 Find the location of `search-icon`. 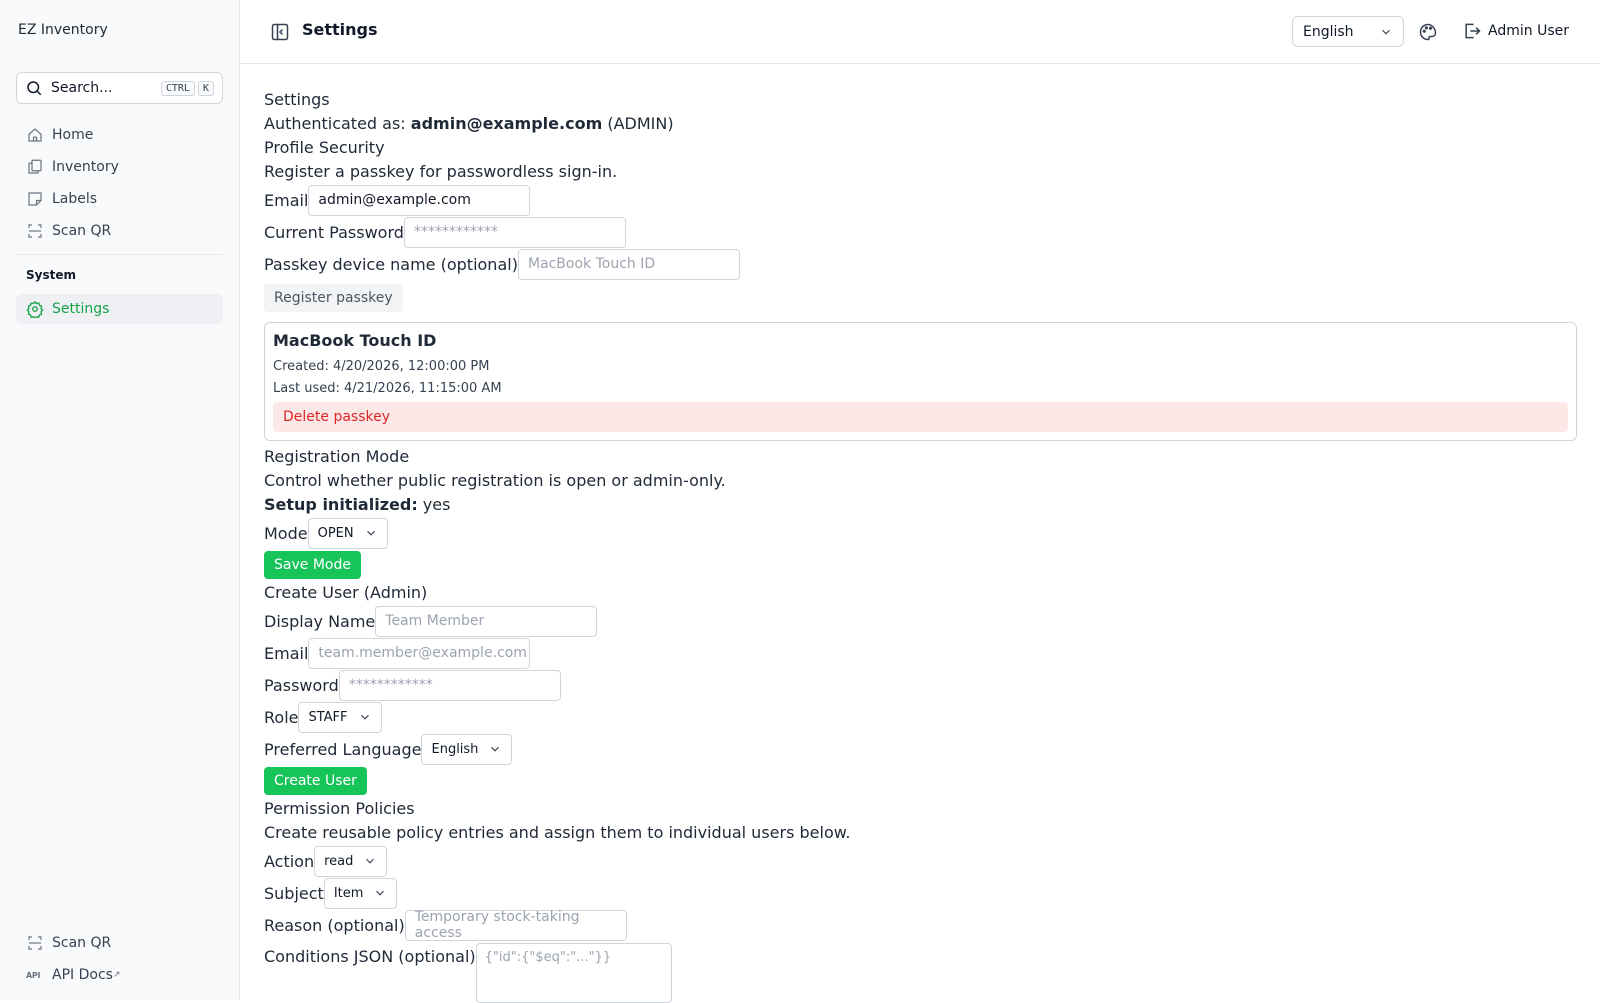

search-icon is located at coordinates (34, 88).